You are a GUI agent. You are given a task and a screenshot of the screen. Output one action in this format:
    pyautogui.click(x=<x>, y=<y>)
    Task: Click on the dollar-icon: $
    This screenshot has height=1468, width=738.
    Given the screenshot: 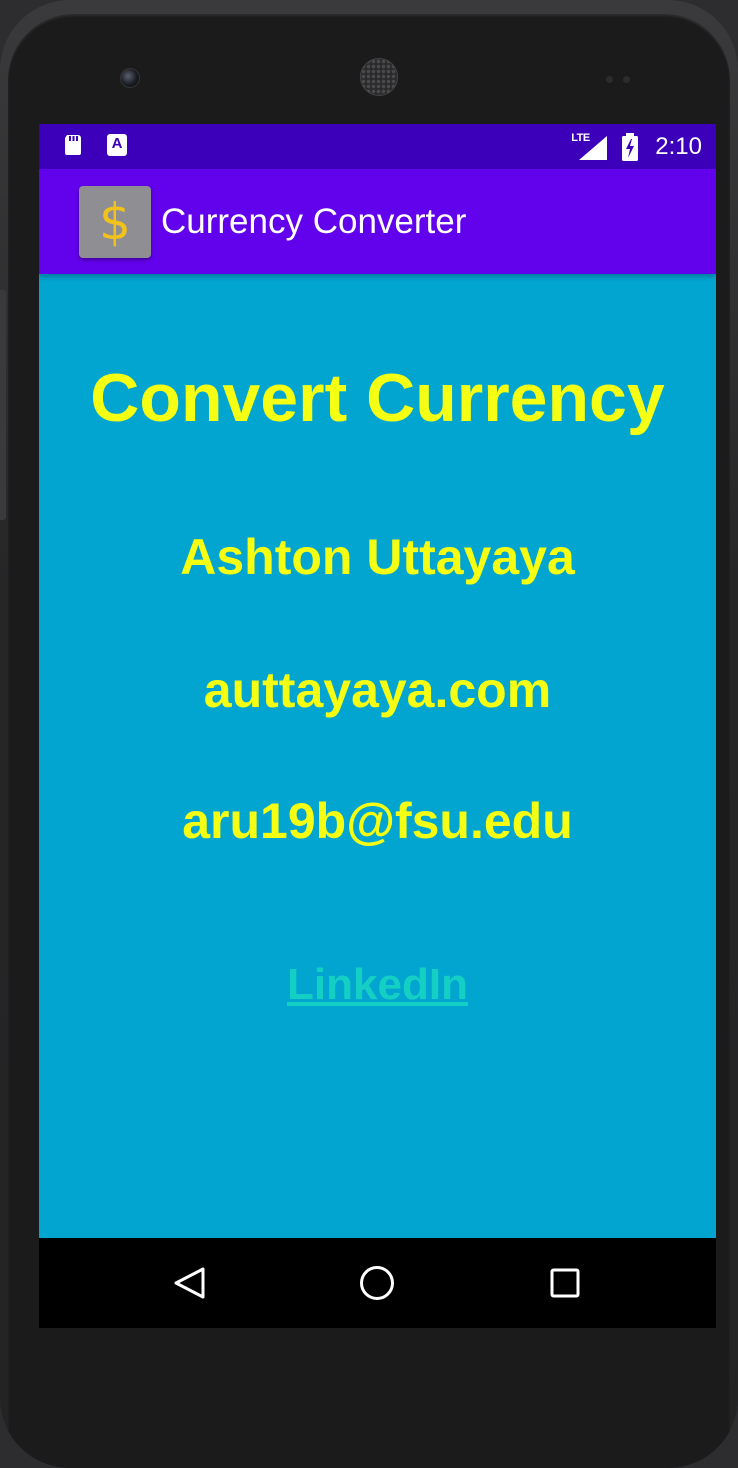 What is the action you would take?
    pyautogui.click(x=115, y=222)
    